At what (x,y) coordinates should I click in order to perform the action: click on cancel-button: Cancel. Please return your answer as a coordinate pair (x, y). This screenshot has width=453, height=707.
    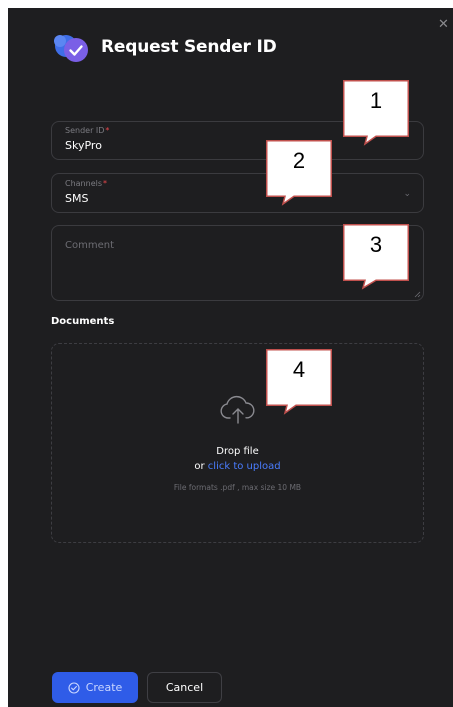
    Looking at the image, I should click on (184, 687).